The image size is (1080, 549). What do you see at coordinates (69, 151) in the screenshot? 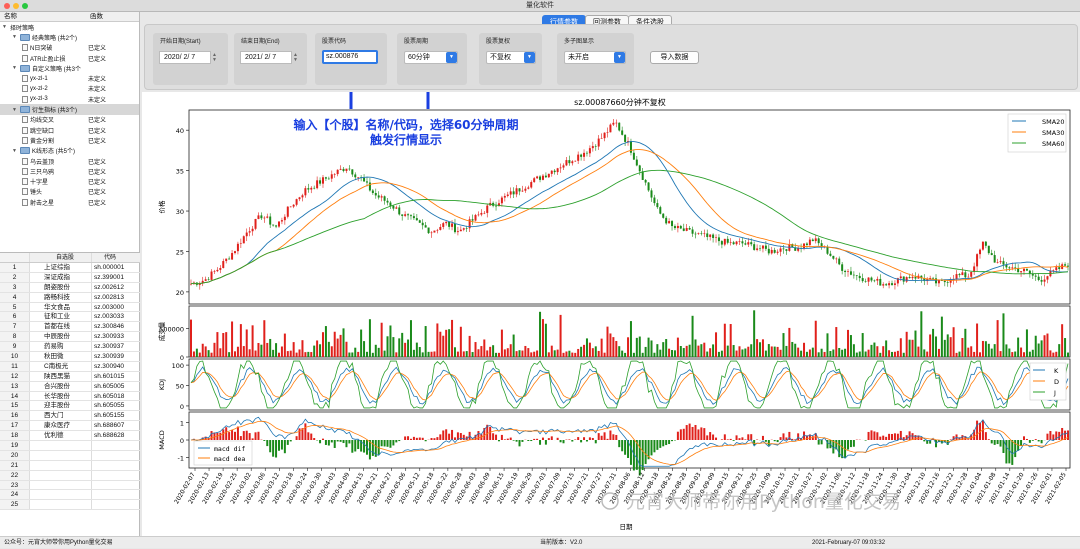
I see `tree-node: ▼K线形态 (共5个)` at bounding box center [69, 151].